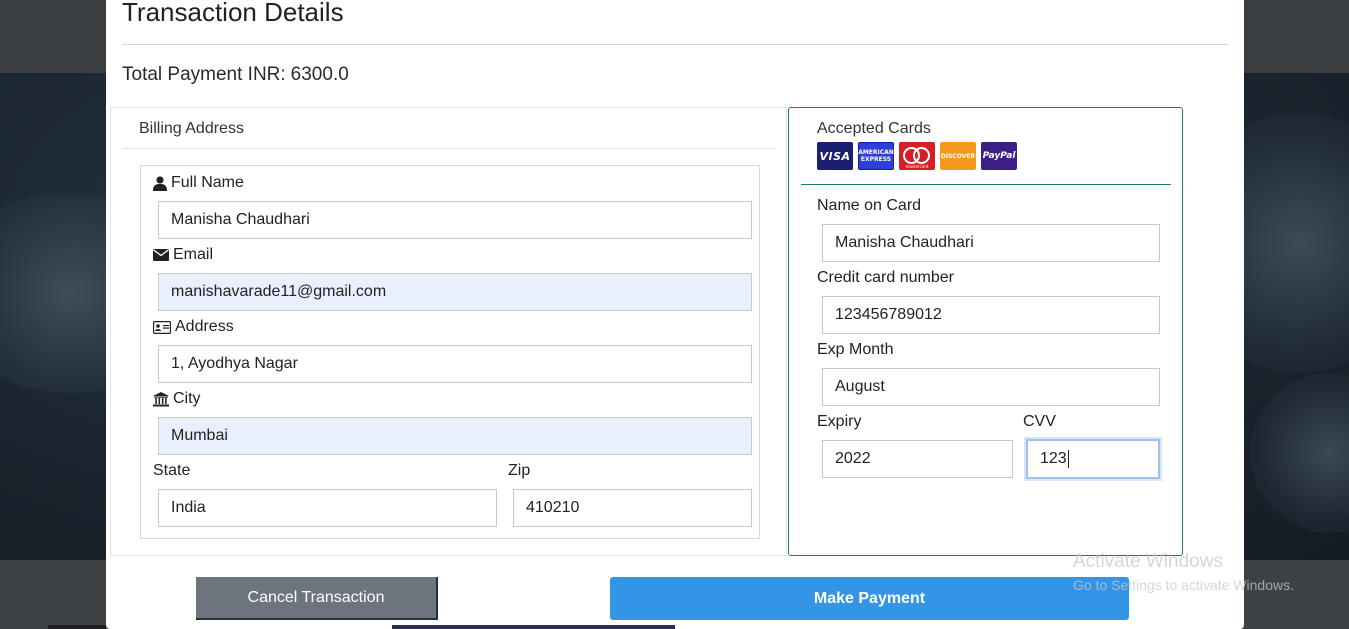  What do you see at coordinates (986, 184) in the screenshot?
I see `payment-divider` at bounding box center [986, 184].